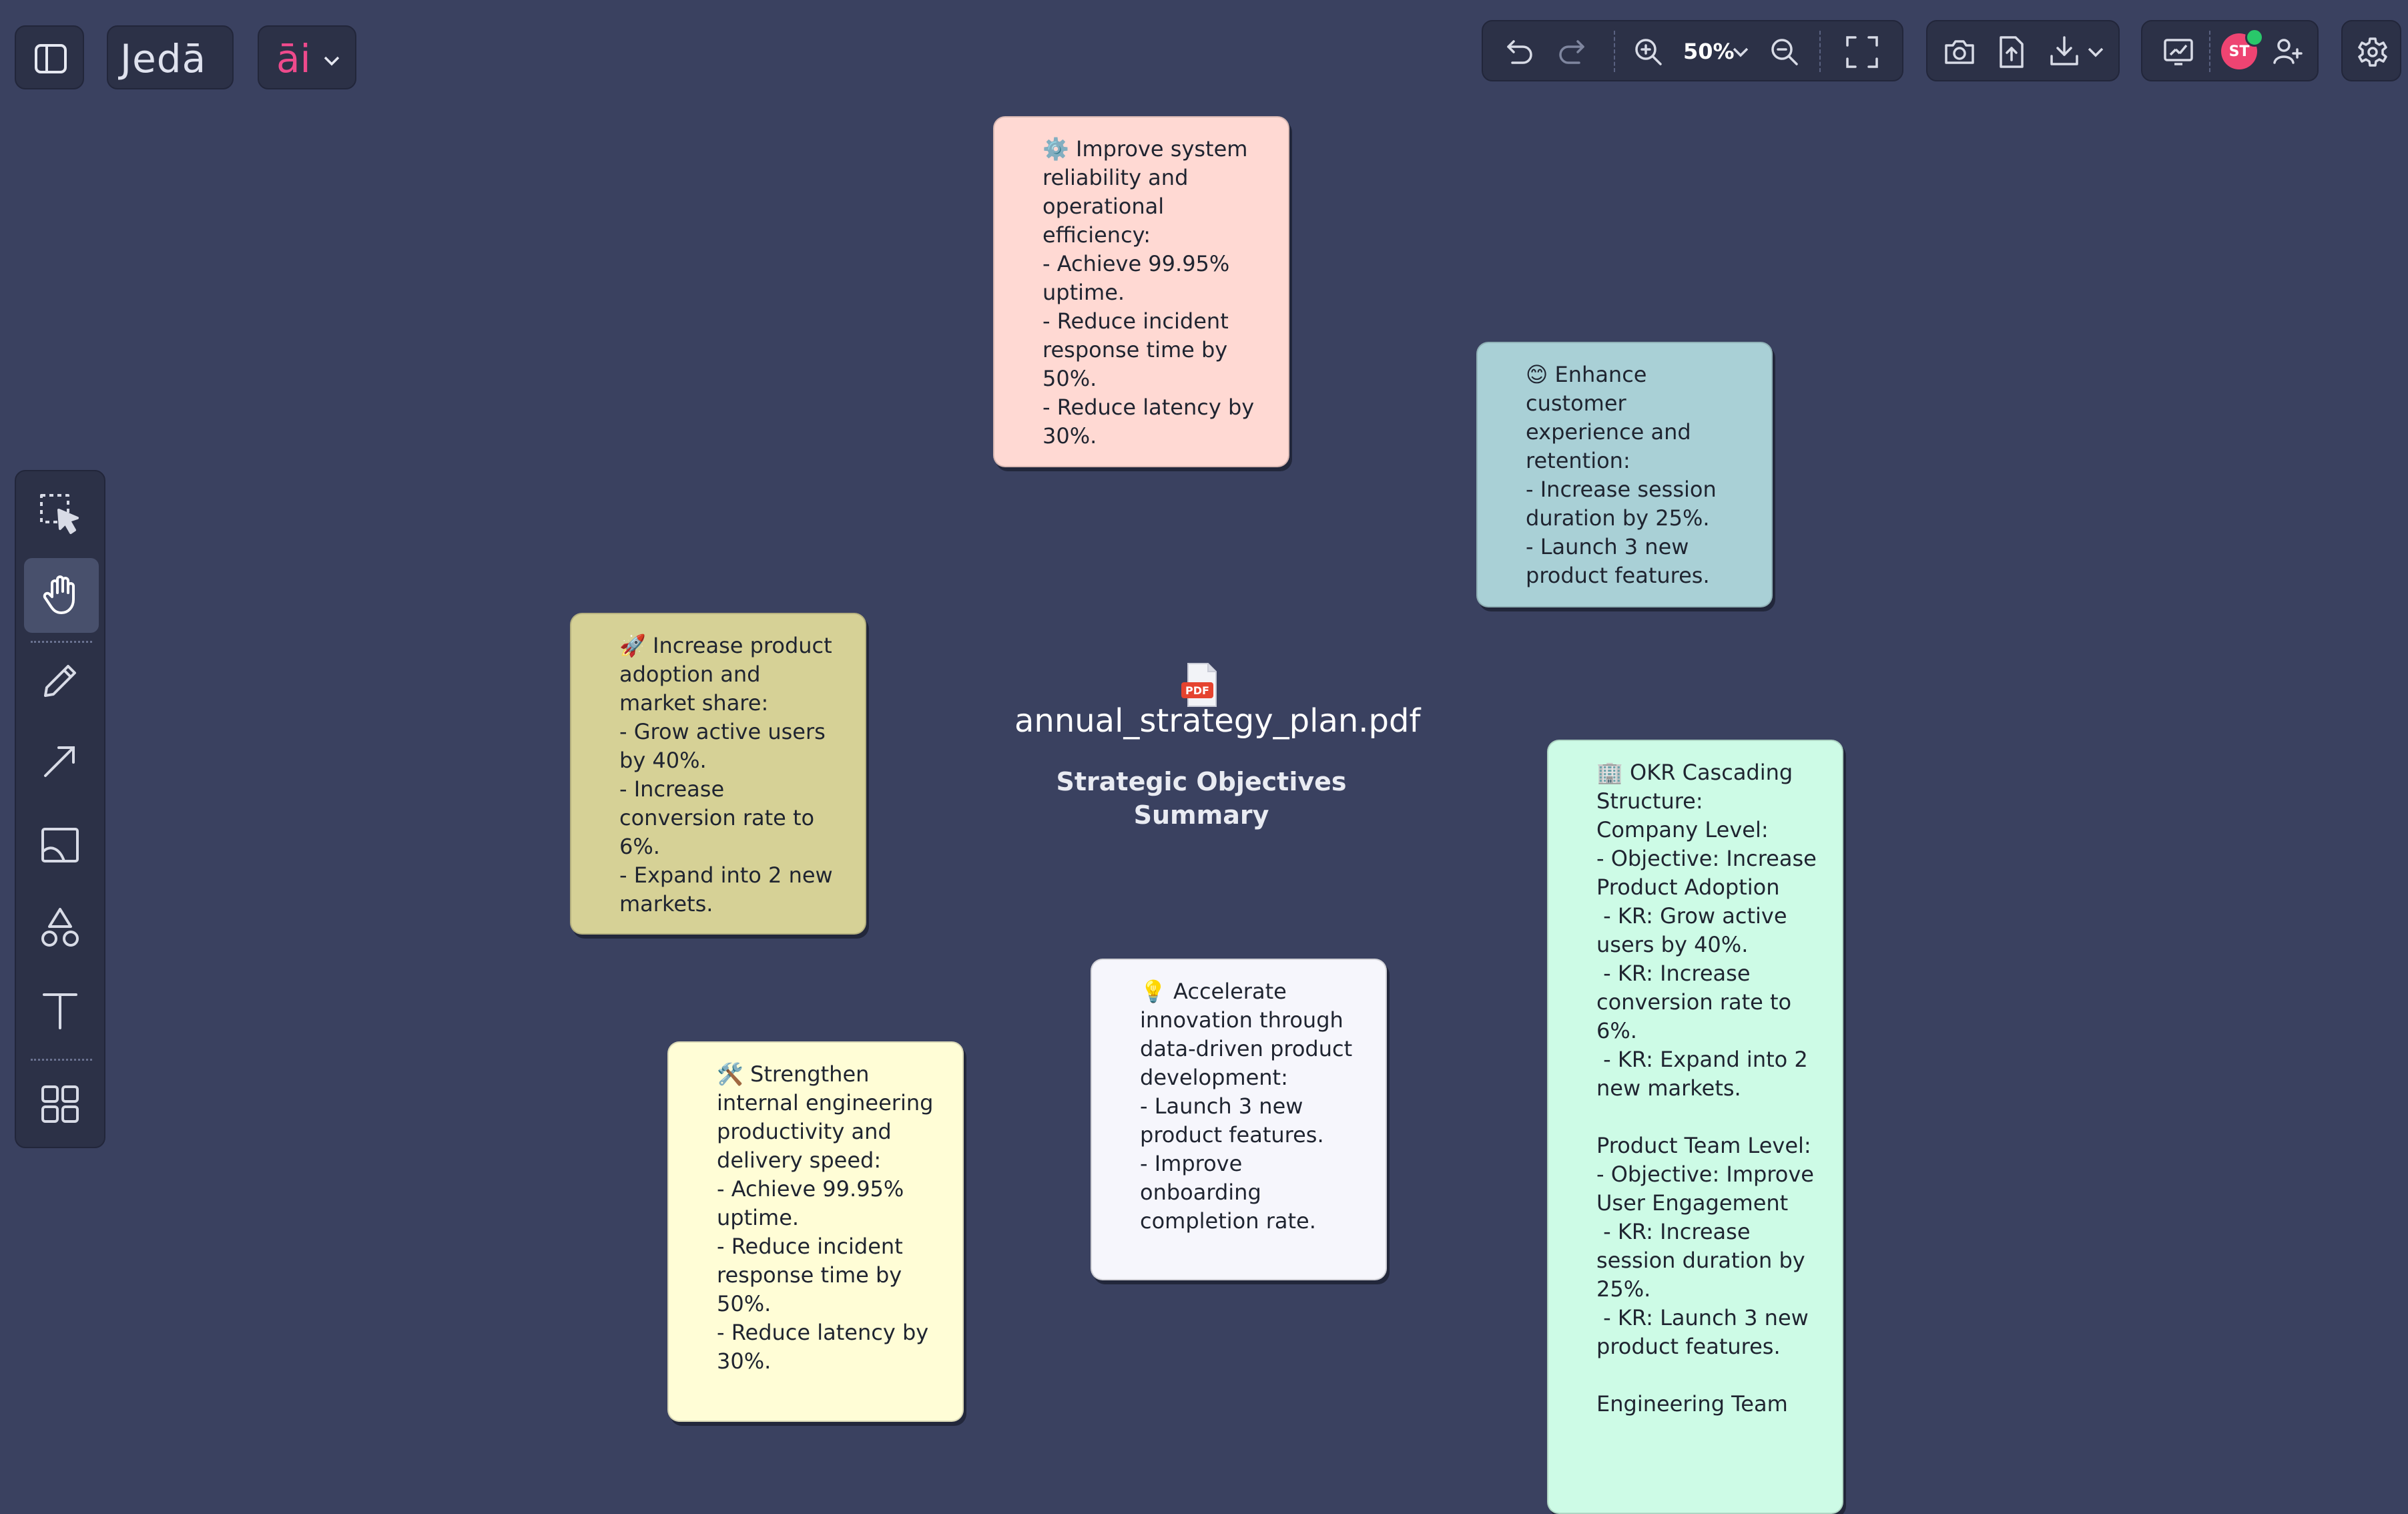 This screenshot has width=2408, height=1514. I want to click on redo-icon, so click(1571, 52).